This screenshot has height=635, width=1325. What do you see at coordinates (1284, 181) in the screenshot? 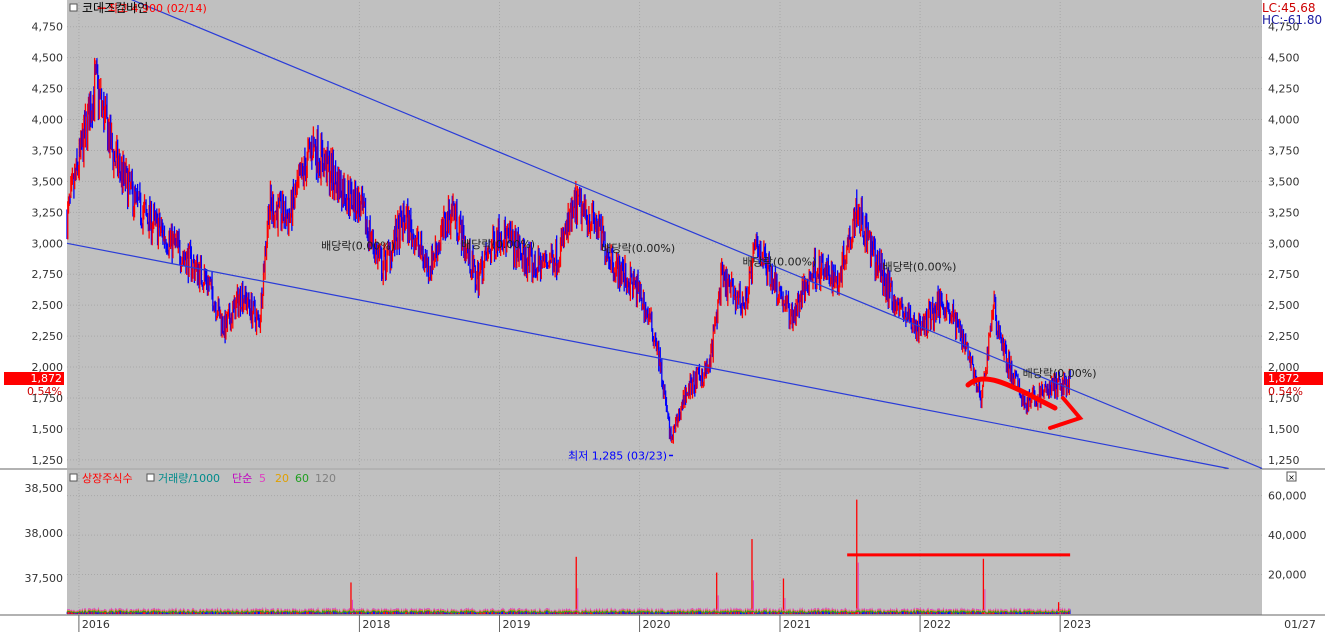
I see `price-tick-right: 3,500` at bounding box center [1284, 181].